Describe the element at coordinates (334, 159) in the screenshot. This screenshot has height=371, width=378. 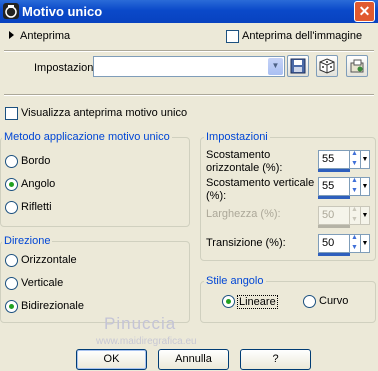
I see `h-offset-value: 55` at that location.